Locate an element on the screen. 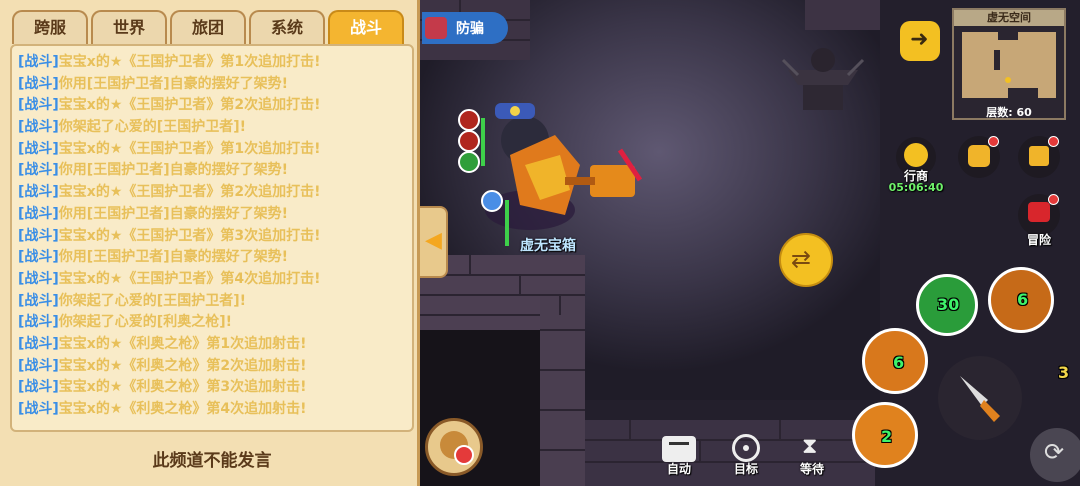 The height and width of the screenshot is (486, 1080). chat-message: [战斗]宝宝x的★《利奥之枪》第4次追加射击! is located at coordinates (212, 410).